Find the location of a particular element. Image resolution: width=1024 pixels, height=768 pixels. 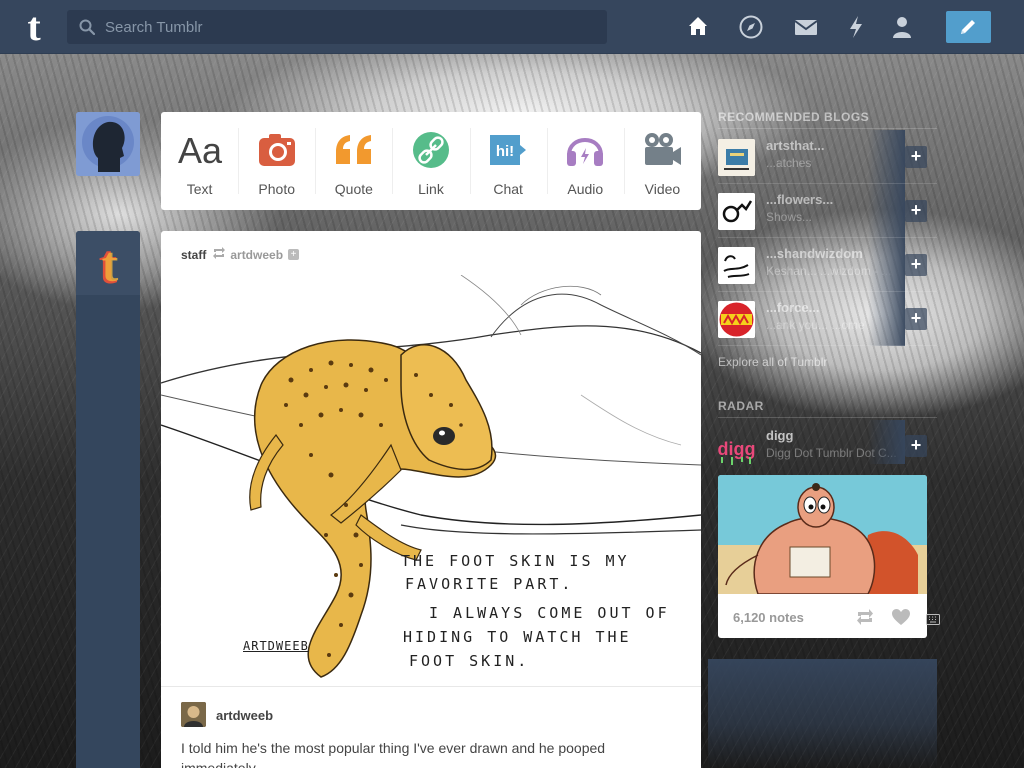

post-type-label: Quote is located at coordinates (353, 189).